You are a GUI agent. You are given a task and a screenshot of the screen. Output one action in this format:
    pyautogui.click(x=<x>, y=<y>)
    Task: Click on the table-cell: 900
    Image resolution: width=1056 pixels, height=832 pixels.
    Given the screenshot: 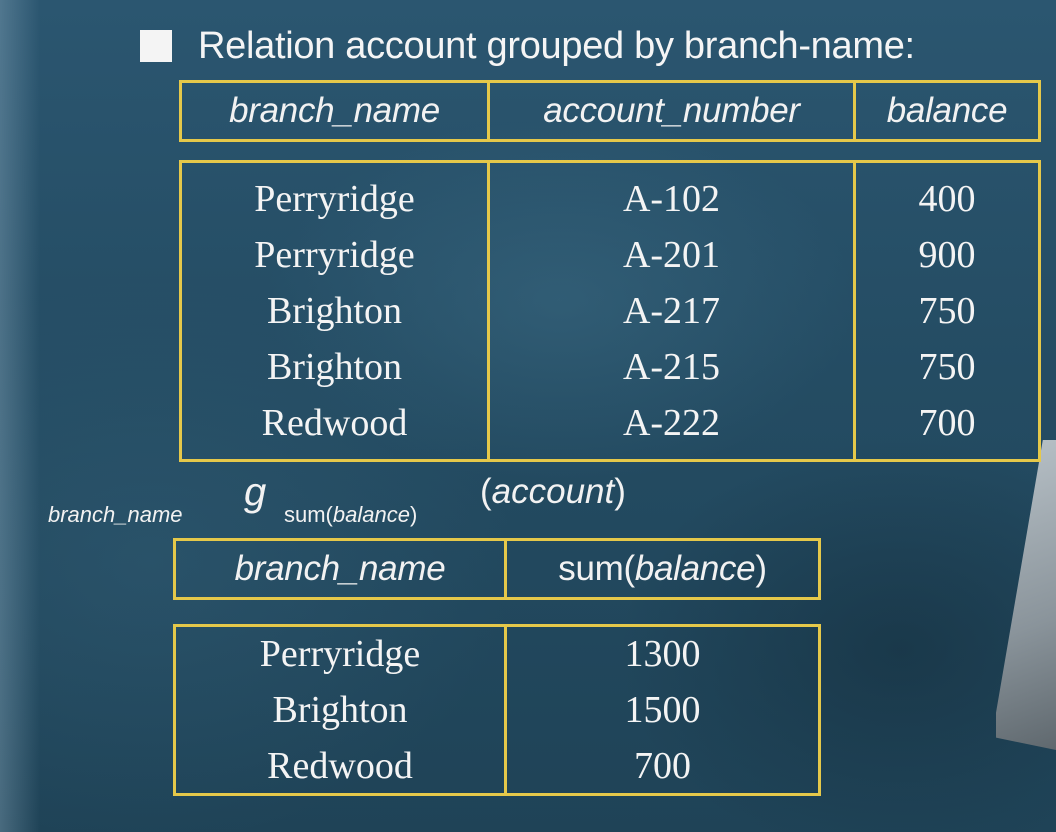 What is the action you would take?
    pyautogui.click(x=947, y=255)
    